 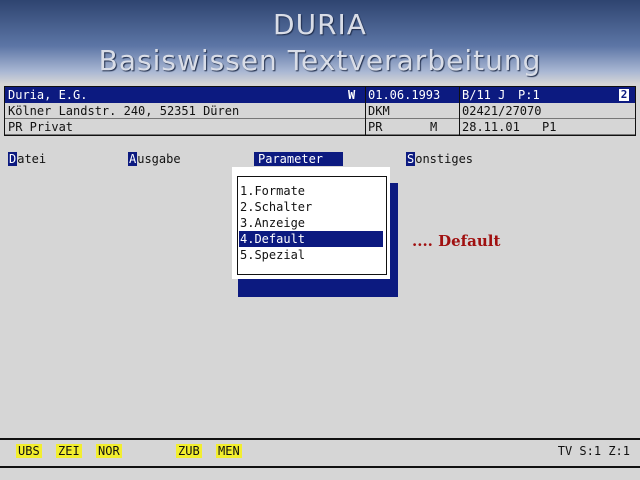 I want to click on key-zub: ZUB, so click(x=189, y=451).